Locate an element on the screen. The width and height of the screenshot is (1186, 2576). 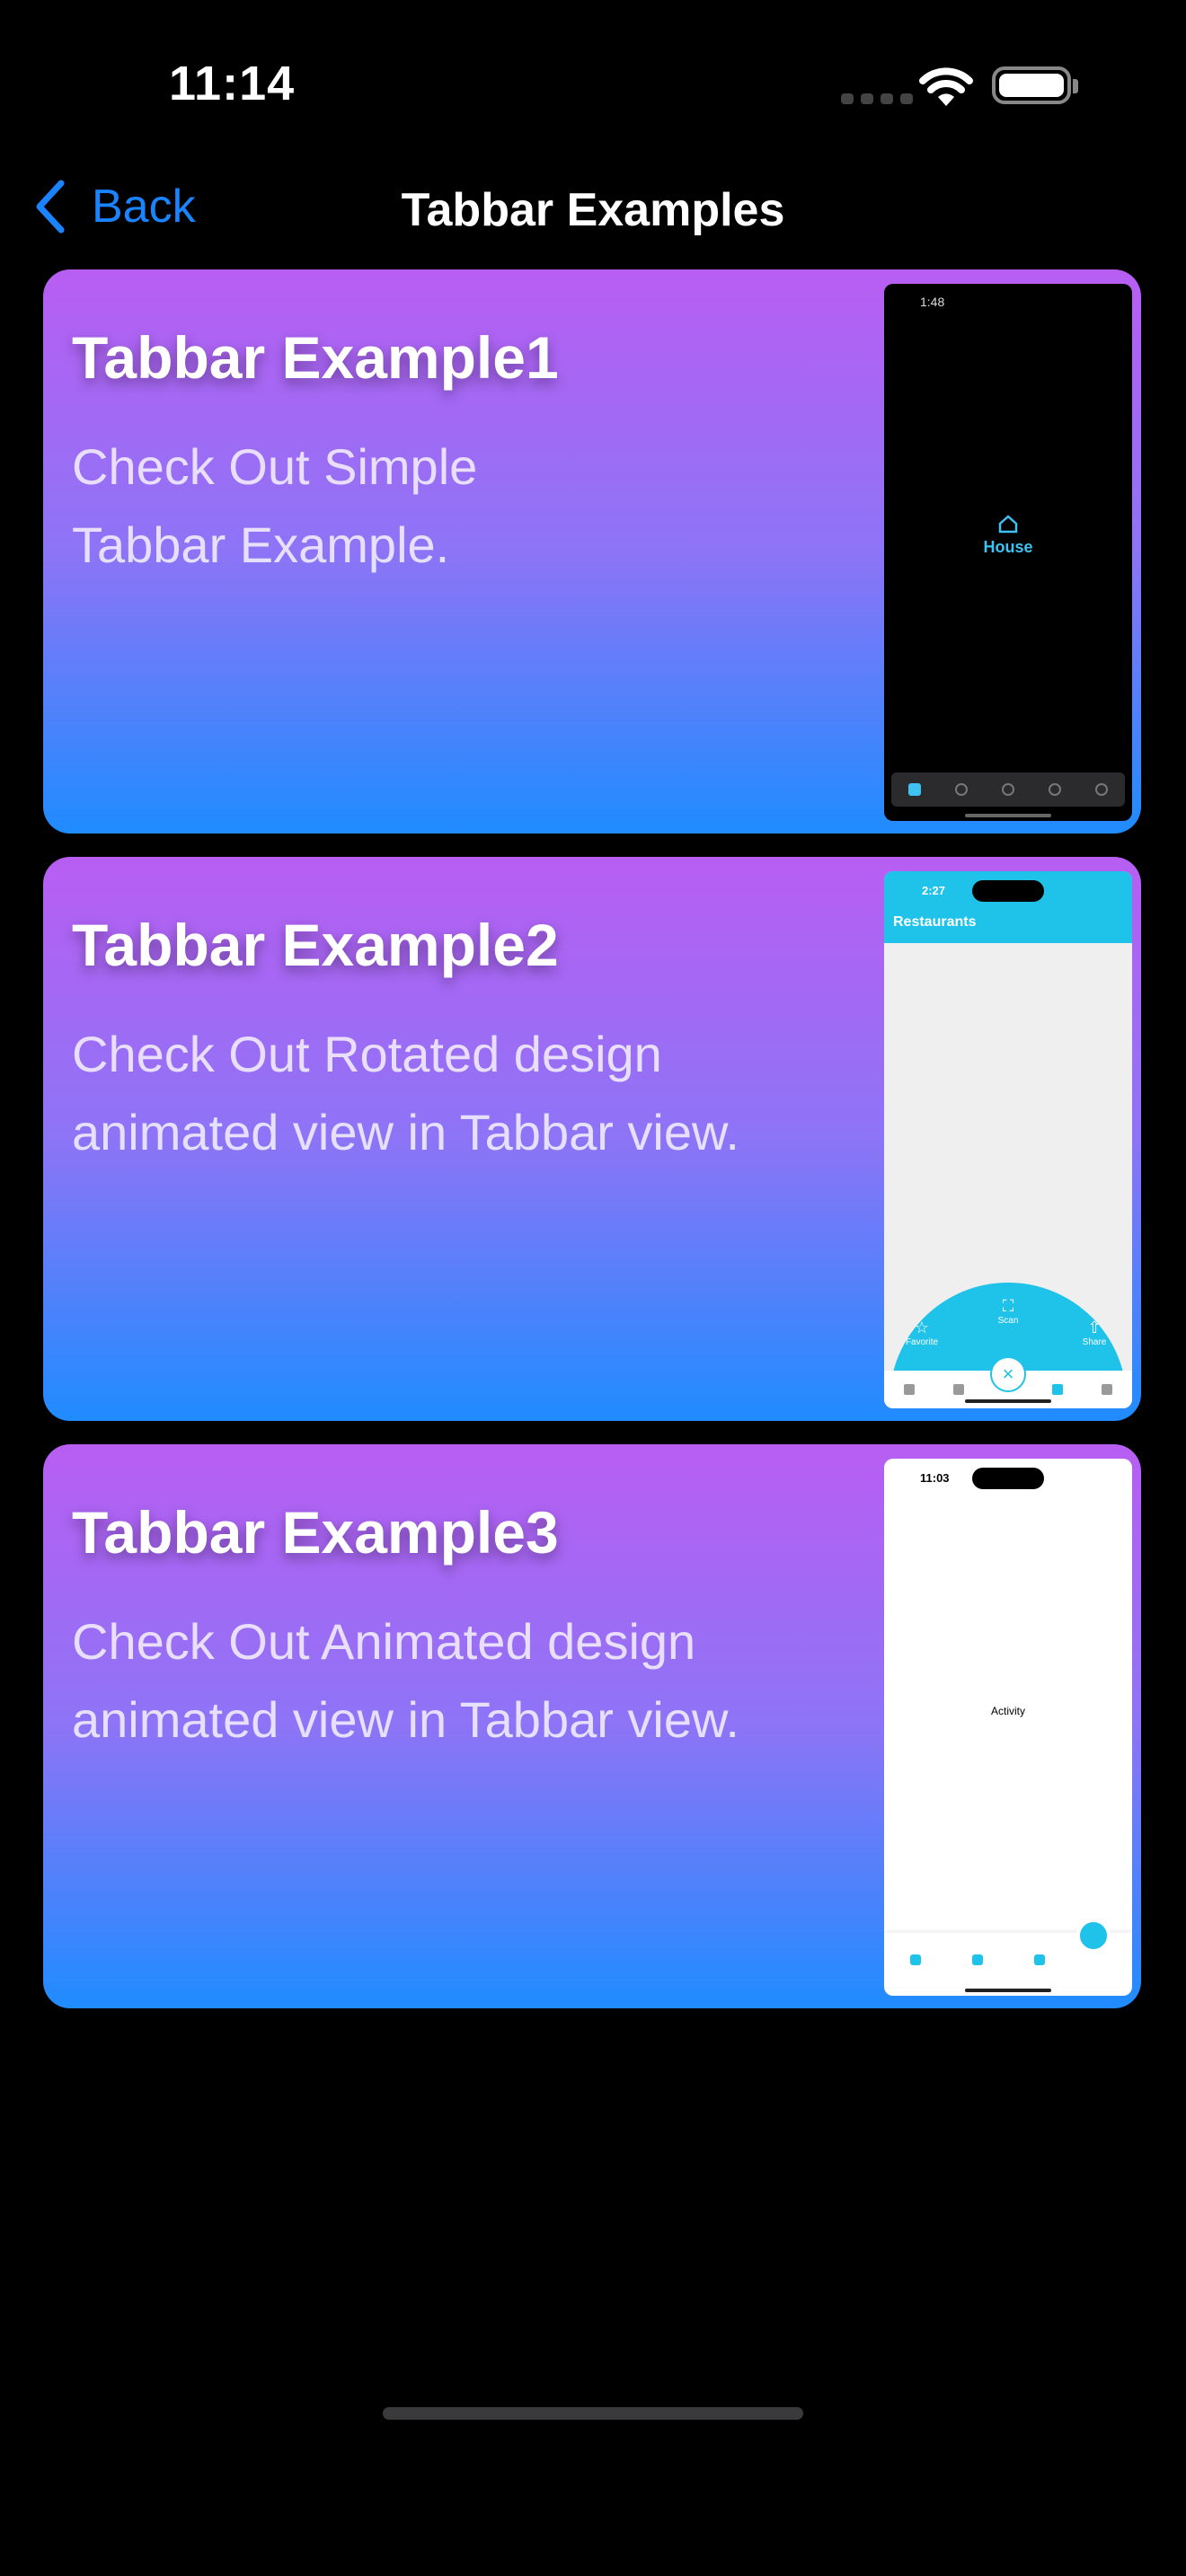
preview-action-scan: ⛶ Scan is located at coordinates (1008, 1311).